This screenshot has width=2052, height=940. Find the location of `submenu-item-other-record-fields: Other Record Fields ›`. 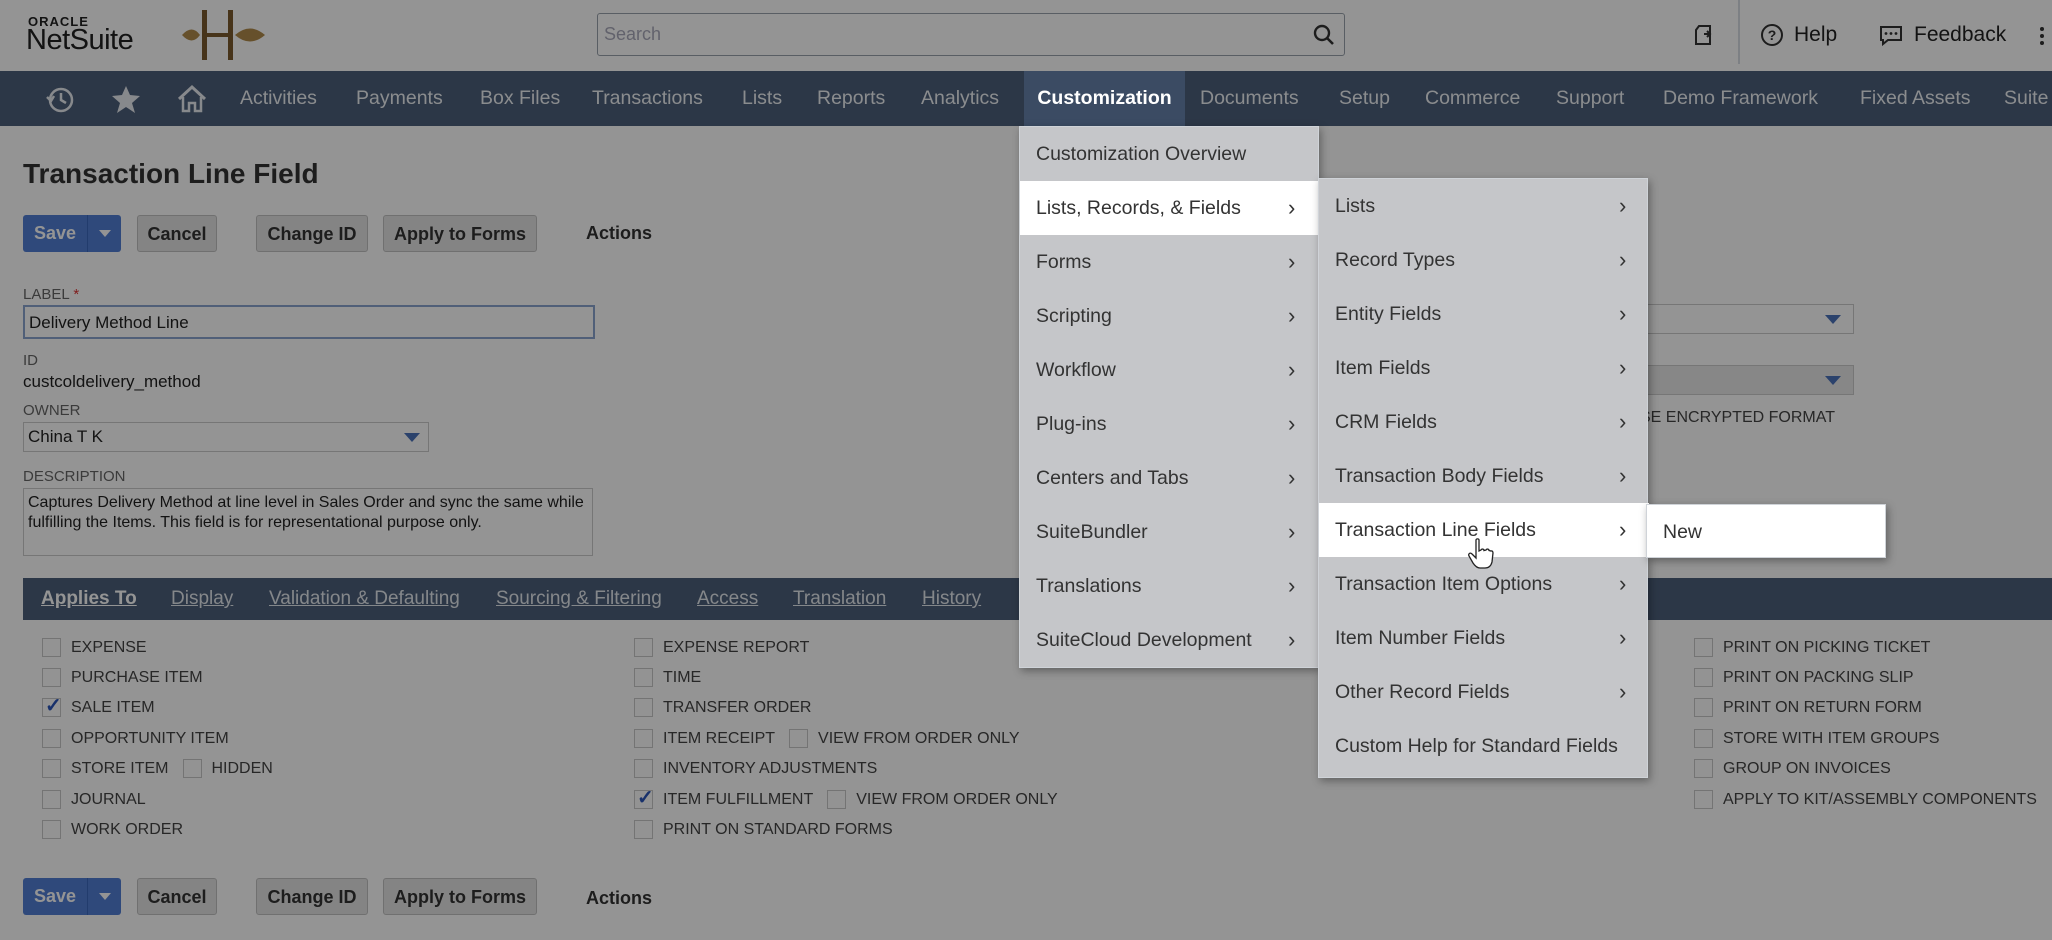

submenu-item-other-record-fields: Other Record Fields › is located at coordinates (1484, 692).